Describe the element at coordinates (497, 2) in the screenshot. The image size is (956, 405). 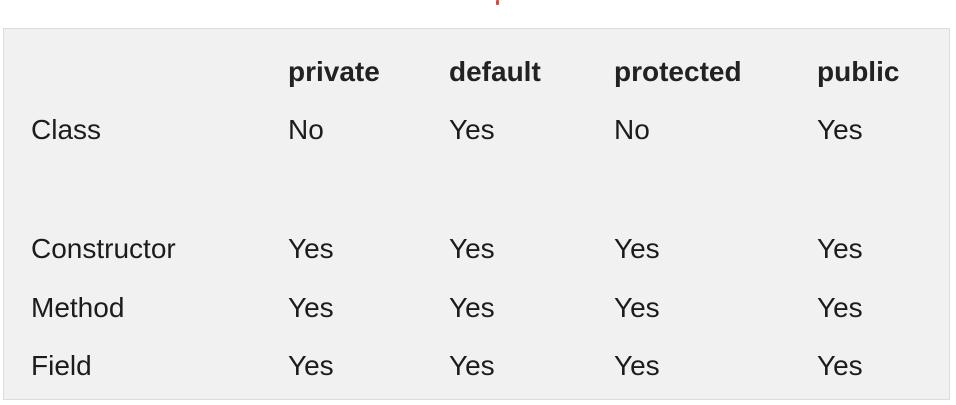
I see `marker-dot` at that location.